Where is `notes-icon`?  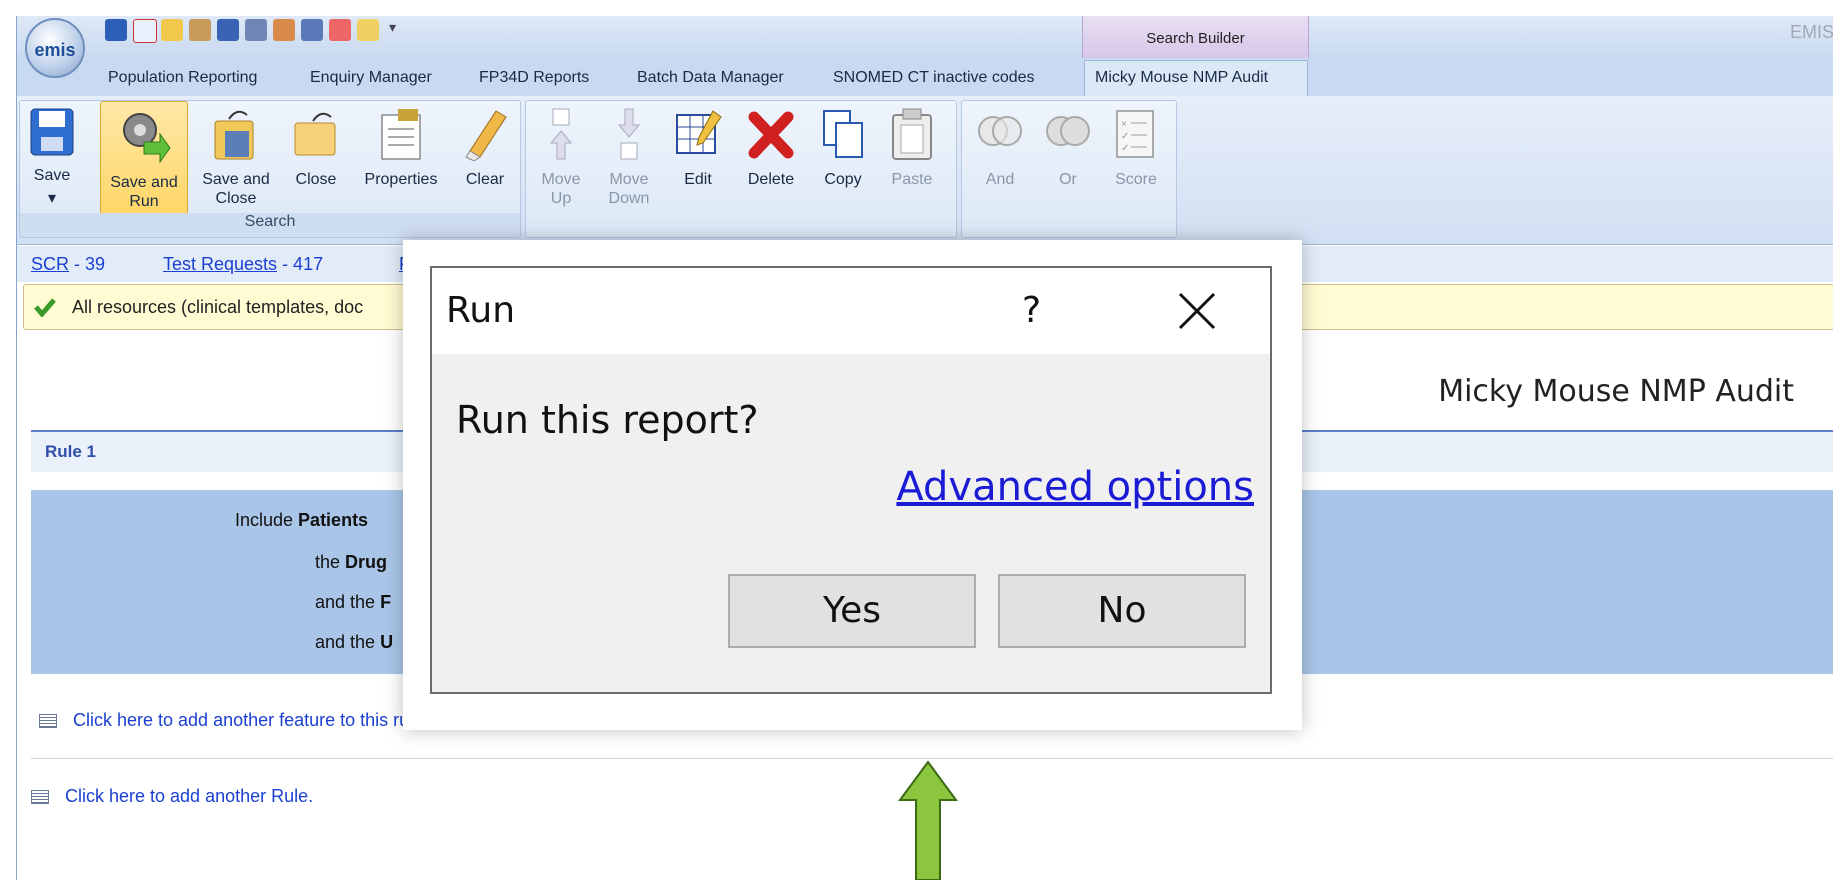
notes-icon is located at coordinates (228, 30).